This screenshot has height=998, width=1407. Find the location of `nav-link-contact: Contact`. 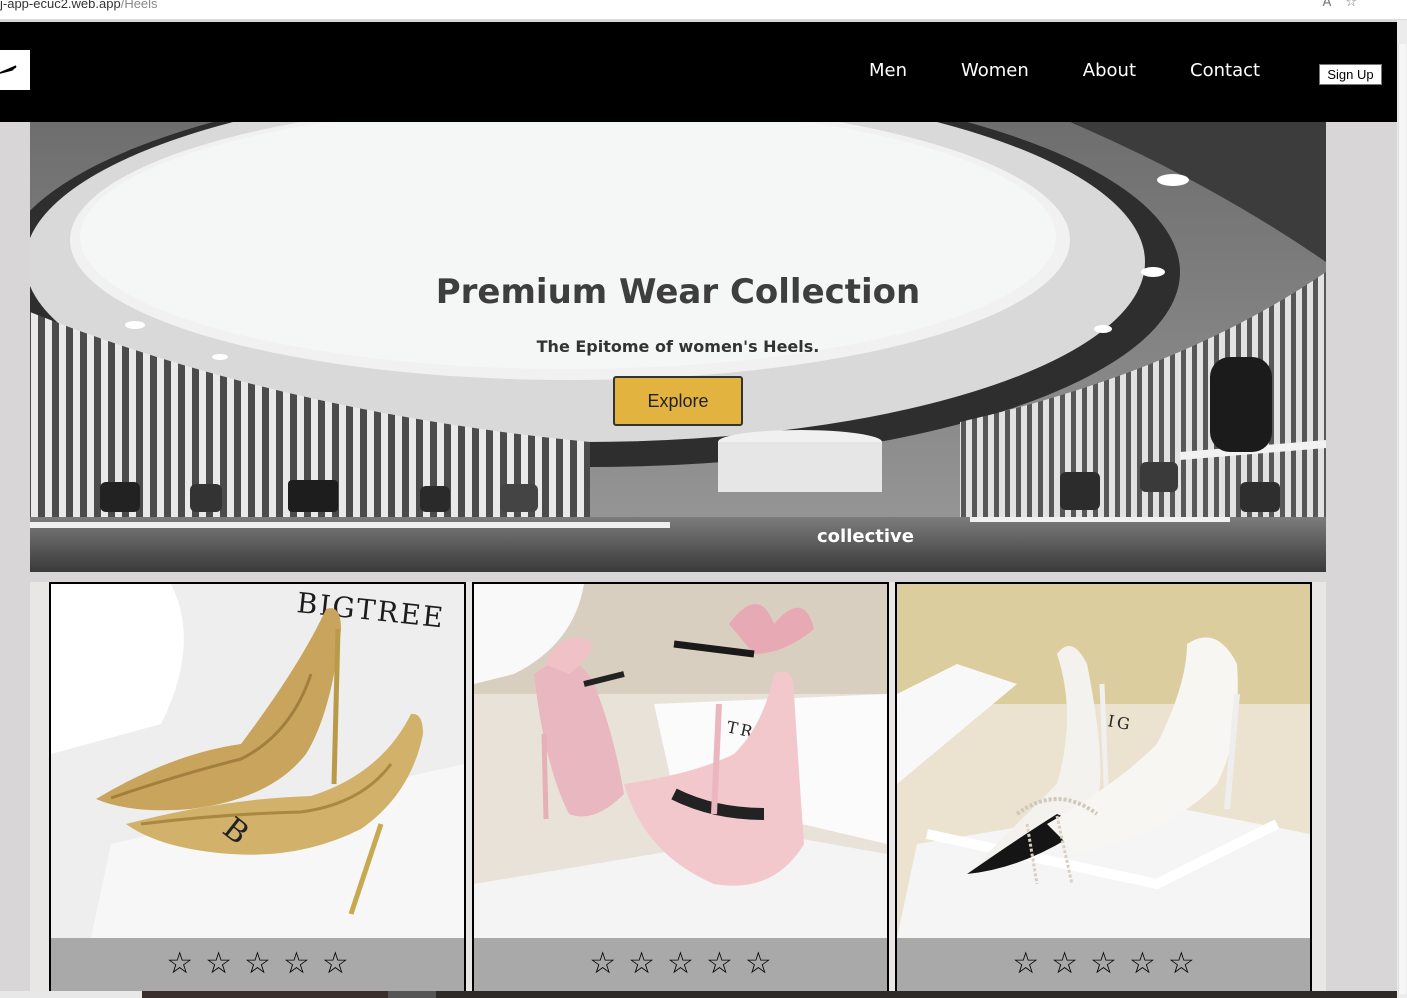

nav-link-contact: Contact is located at coordinates (1225, 70).